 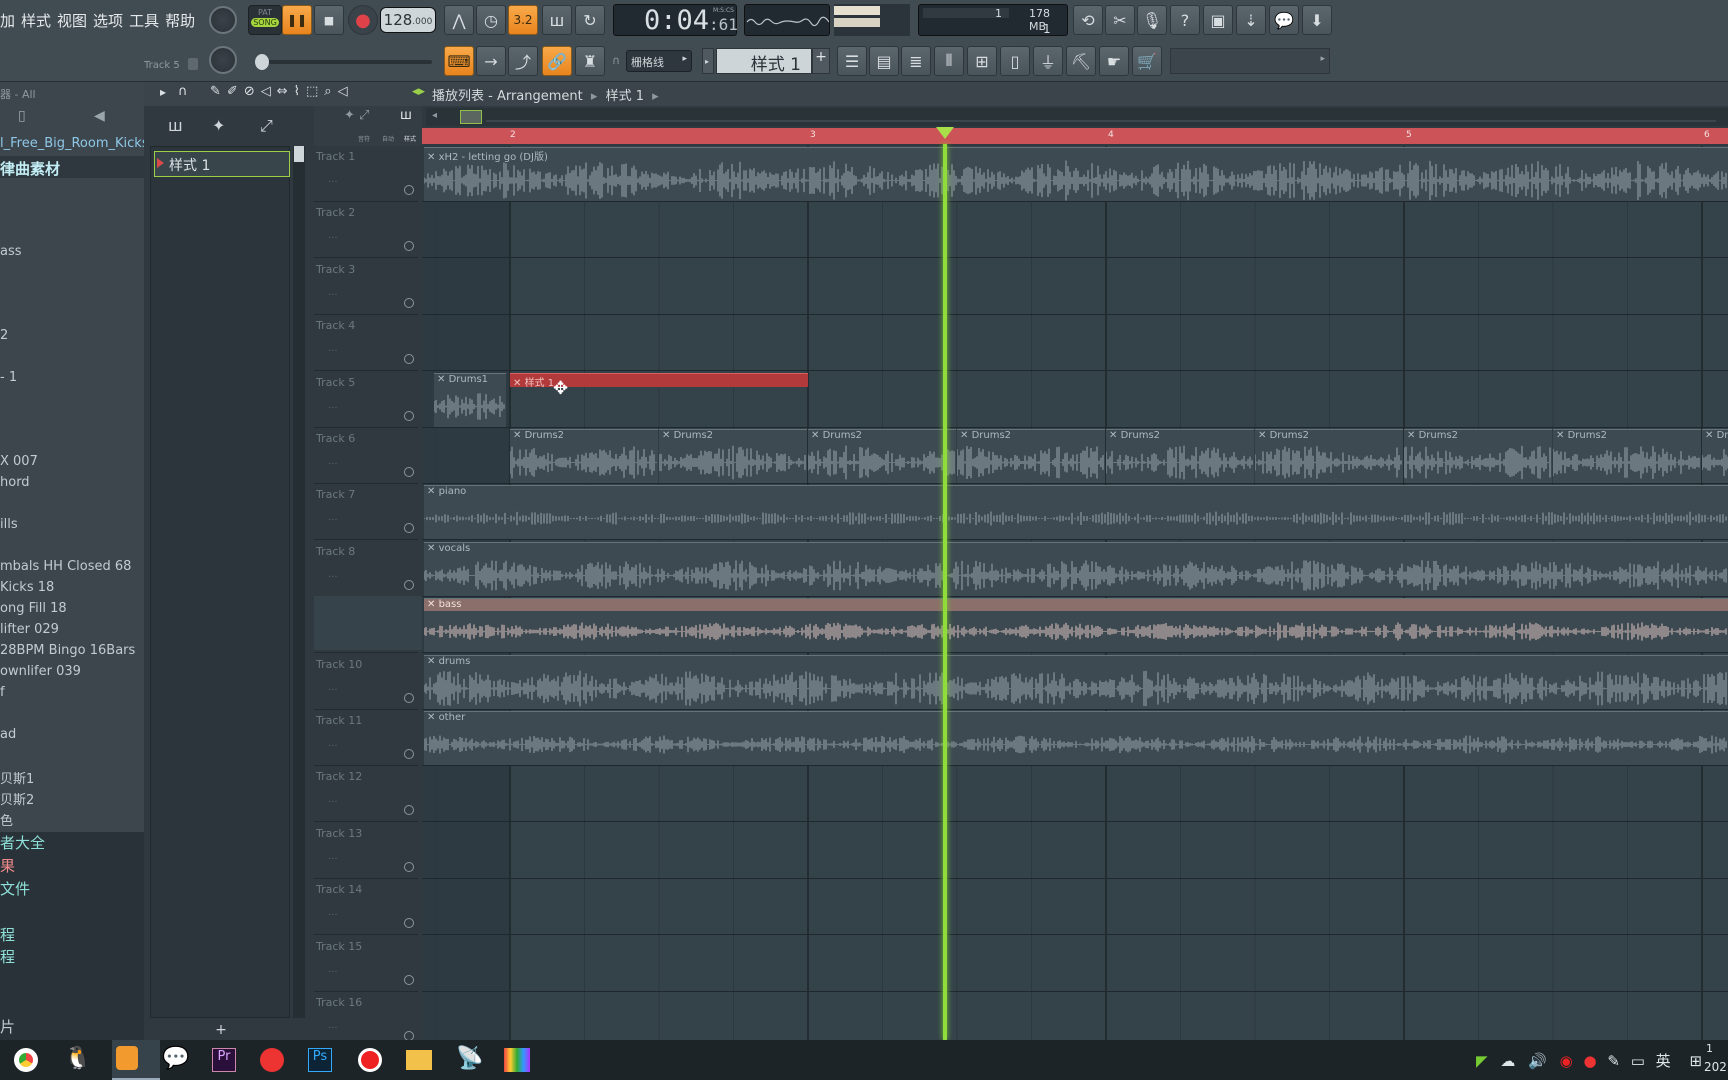 What do you see at coordinates (1284, 20) in the screenshot?
I see `chat-button: 💬` at bounding box center [1284, 20].